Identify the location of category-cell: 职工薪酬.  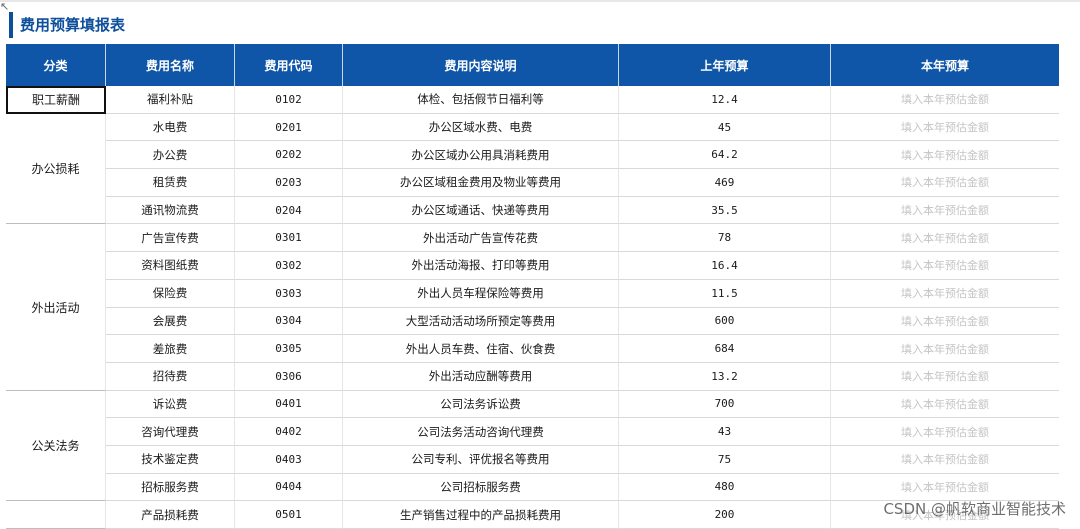
(56, 100).